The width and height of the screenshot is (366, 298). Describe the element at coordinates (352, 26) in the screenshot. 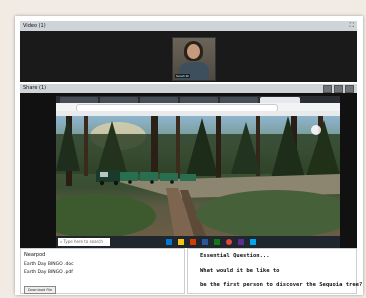

I see `fullscreen-icon: ⛶` at that location.